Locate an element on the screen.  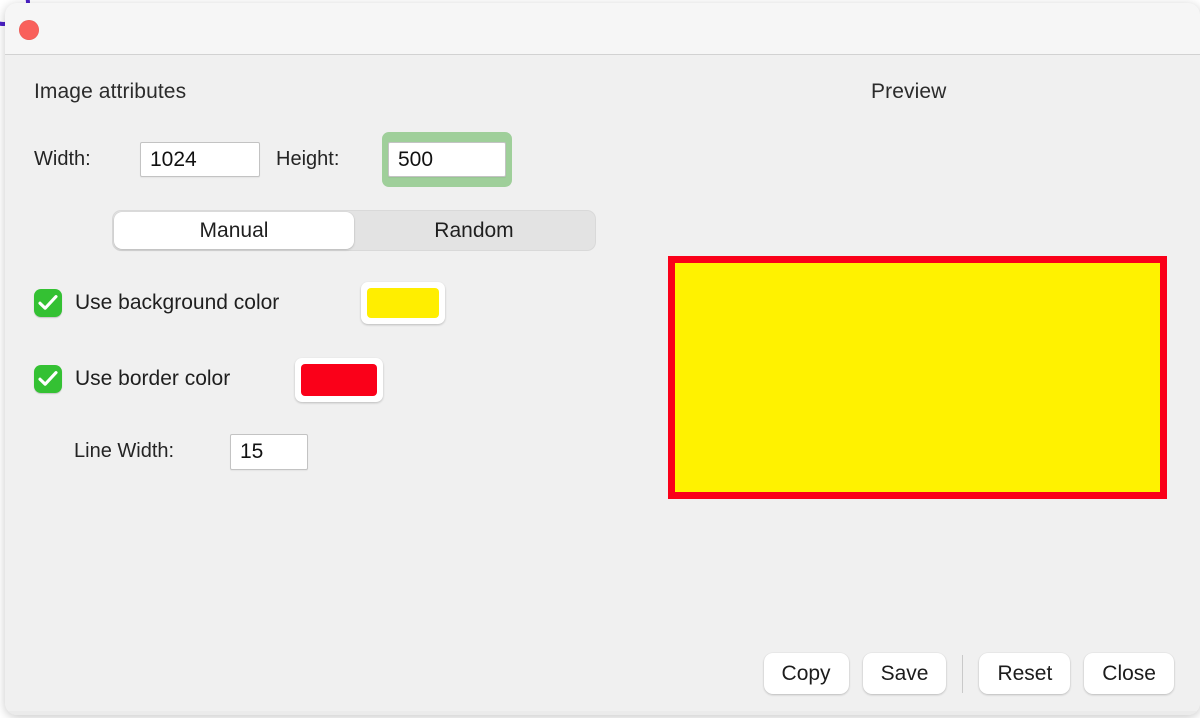
segment-manual: Manual is located at coordinates (234, 230).